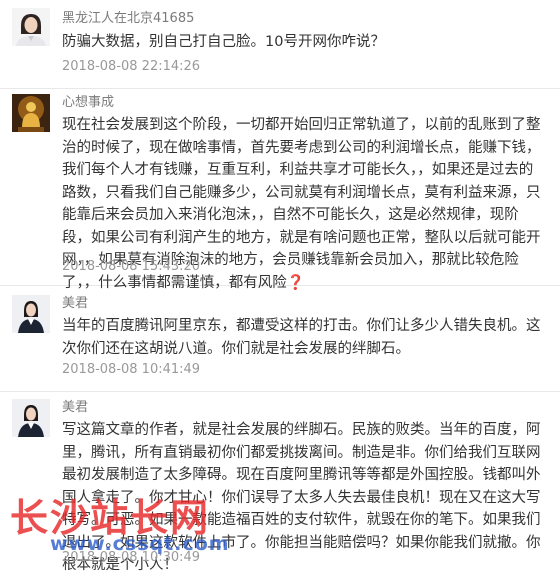  I want to click on buddha-image-avatar-icon, so click(31, 113).